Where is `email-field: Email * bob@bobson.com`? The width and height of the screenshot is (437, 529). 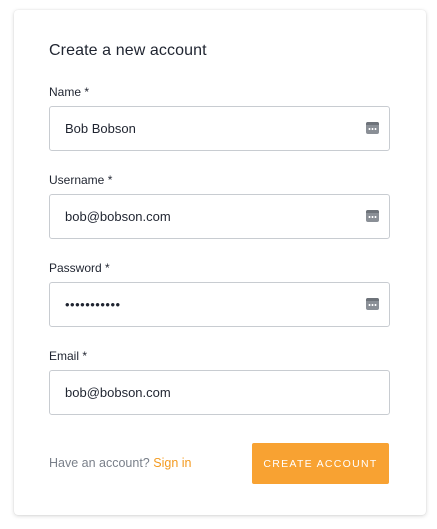
email-field: Email * bob@bobson.com is located at coordinates (220, 381).